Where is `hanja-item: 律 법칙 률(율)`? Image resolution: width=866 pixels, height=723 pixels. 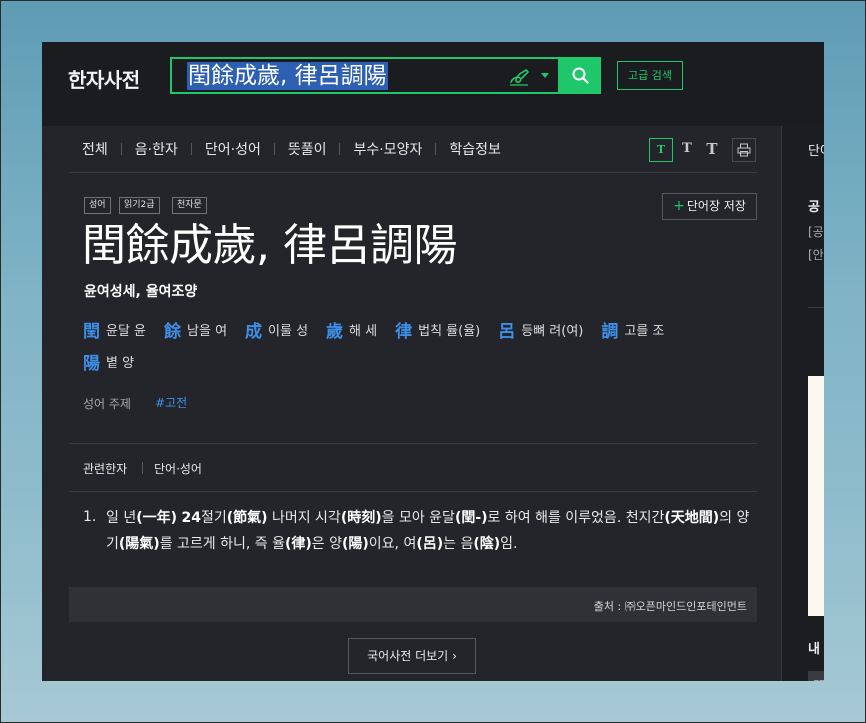
hanja-item: 律 법칙 률(율) is located at coordinates (437, 329).